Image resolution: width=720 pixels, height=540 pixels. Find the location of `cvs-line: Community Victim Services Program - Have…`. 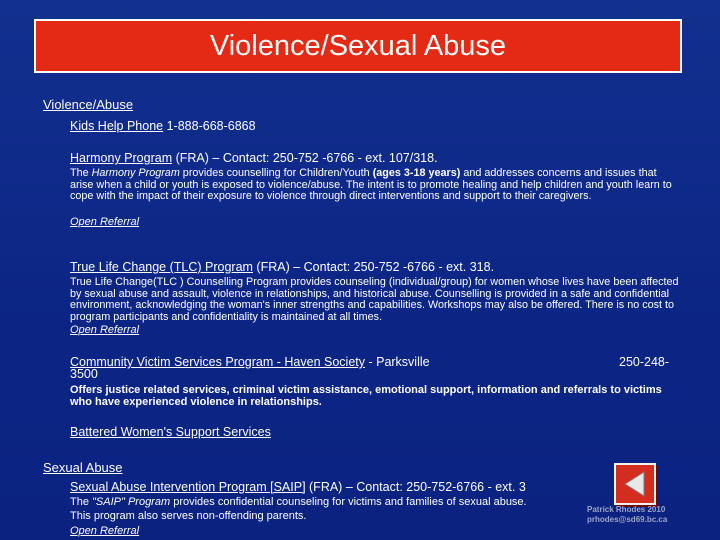

cvs-line: Community Victim Services Program - Have… is located at coordinates (350, 362).